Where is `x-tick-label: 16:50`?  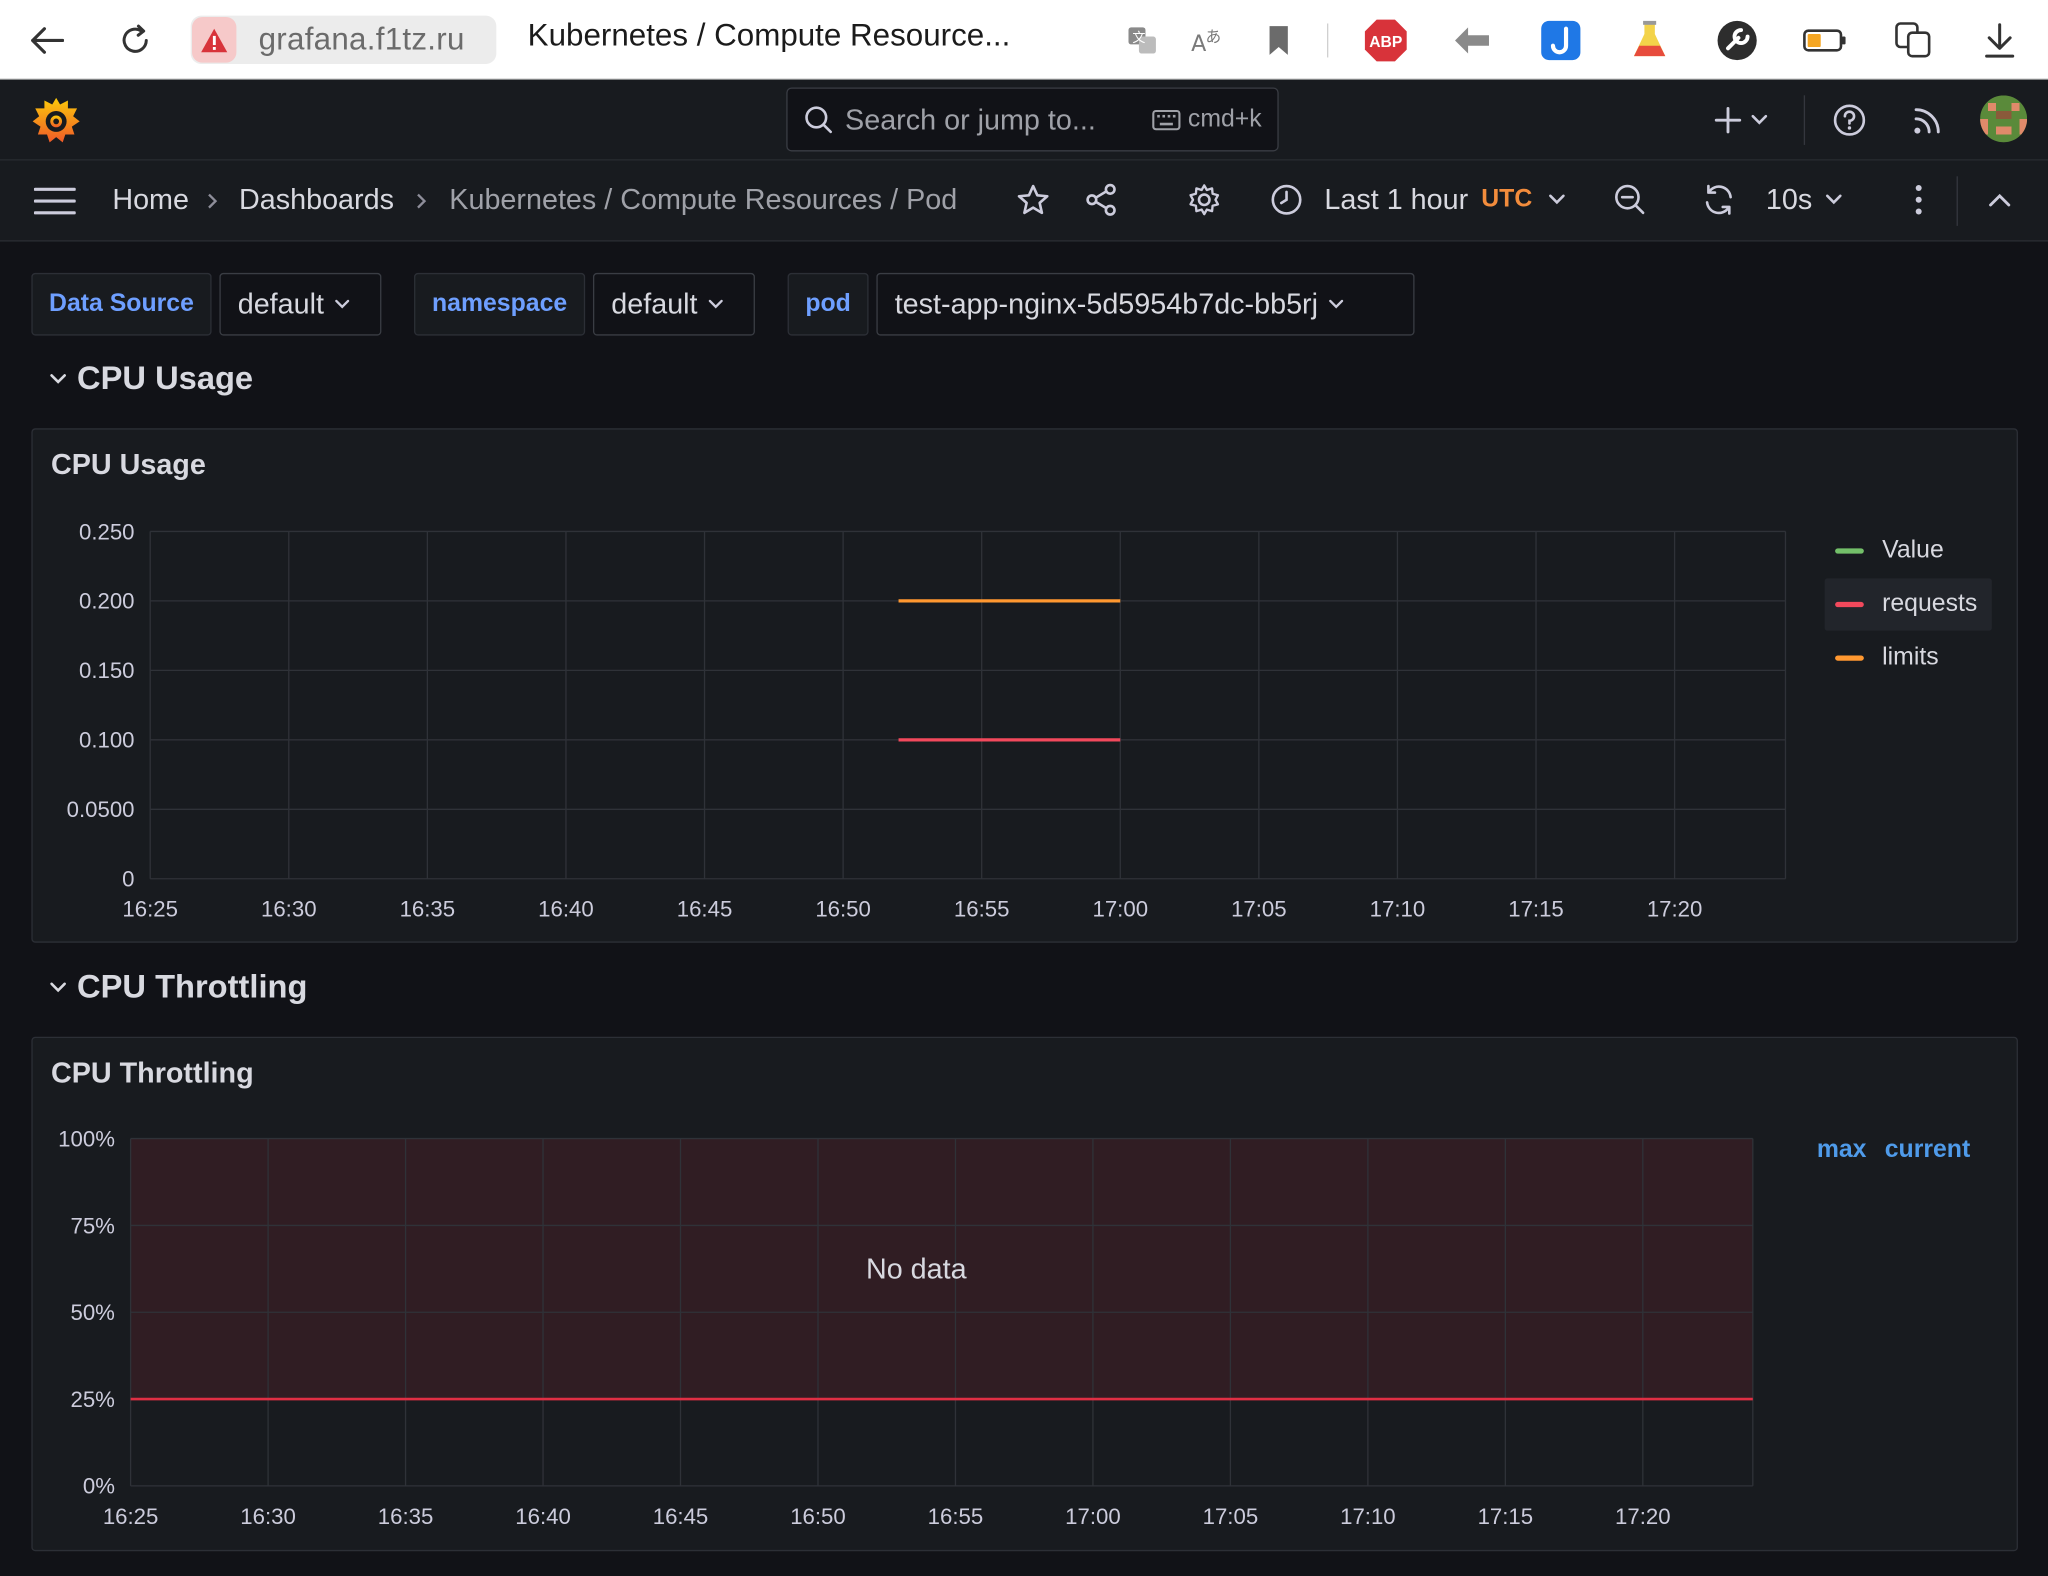
x-tick-label: 16:50 is located at coordinates (843, 909).